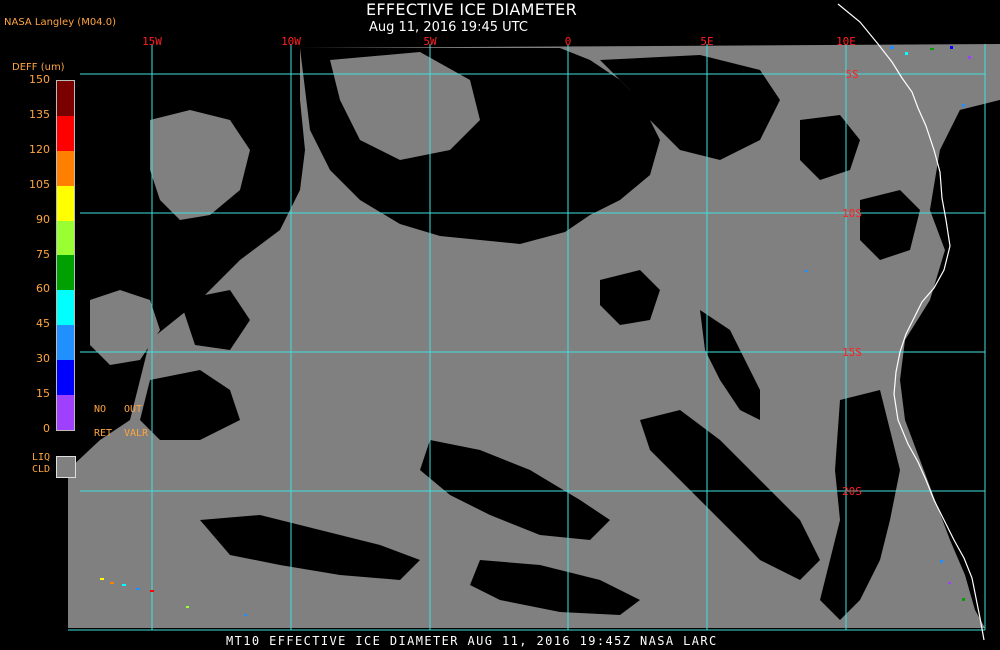  I want to click on longitude-label: 10W, so click(291, 41).